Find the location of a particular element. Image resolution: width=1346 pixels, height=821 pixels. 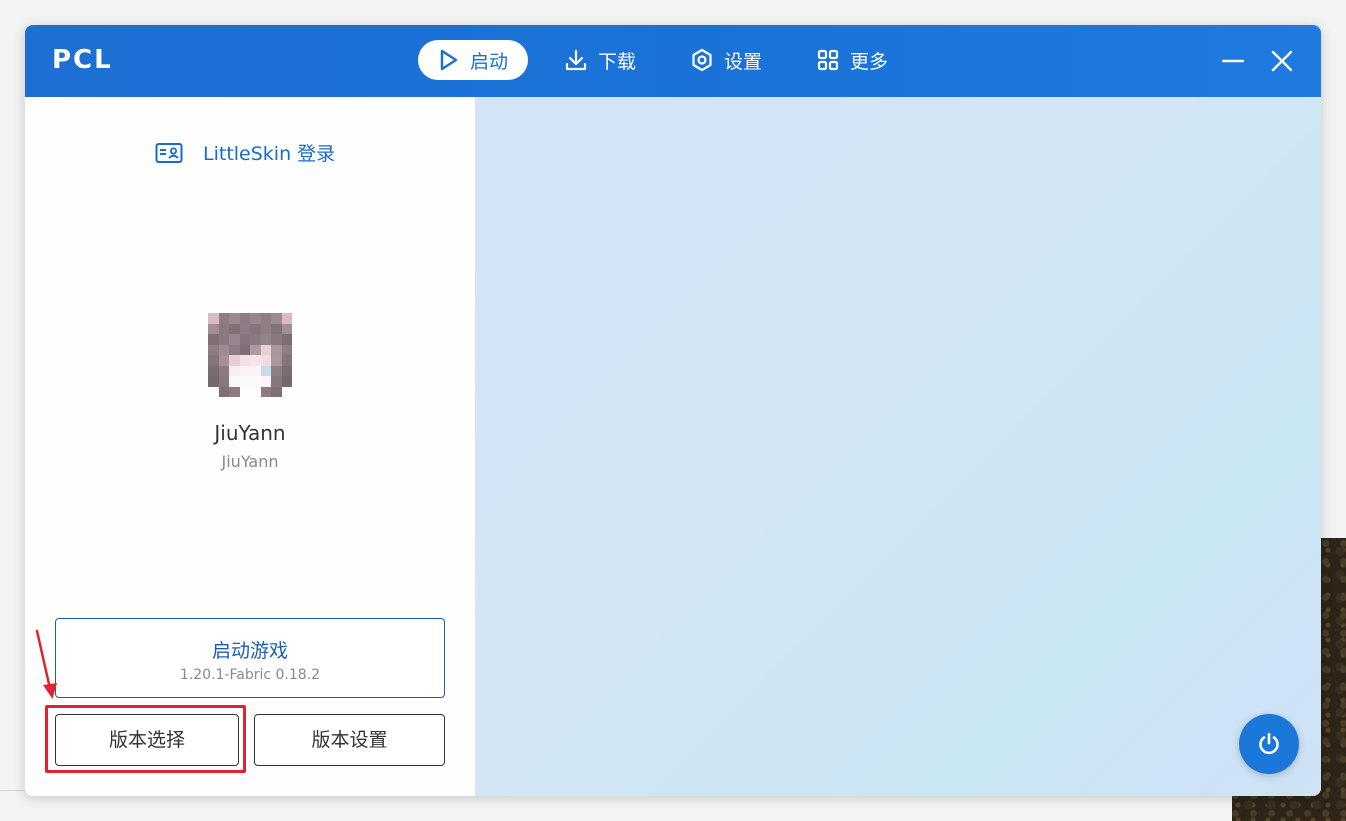

annotation-highlight-box is located at coordinates (145, 739).